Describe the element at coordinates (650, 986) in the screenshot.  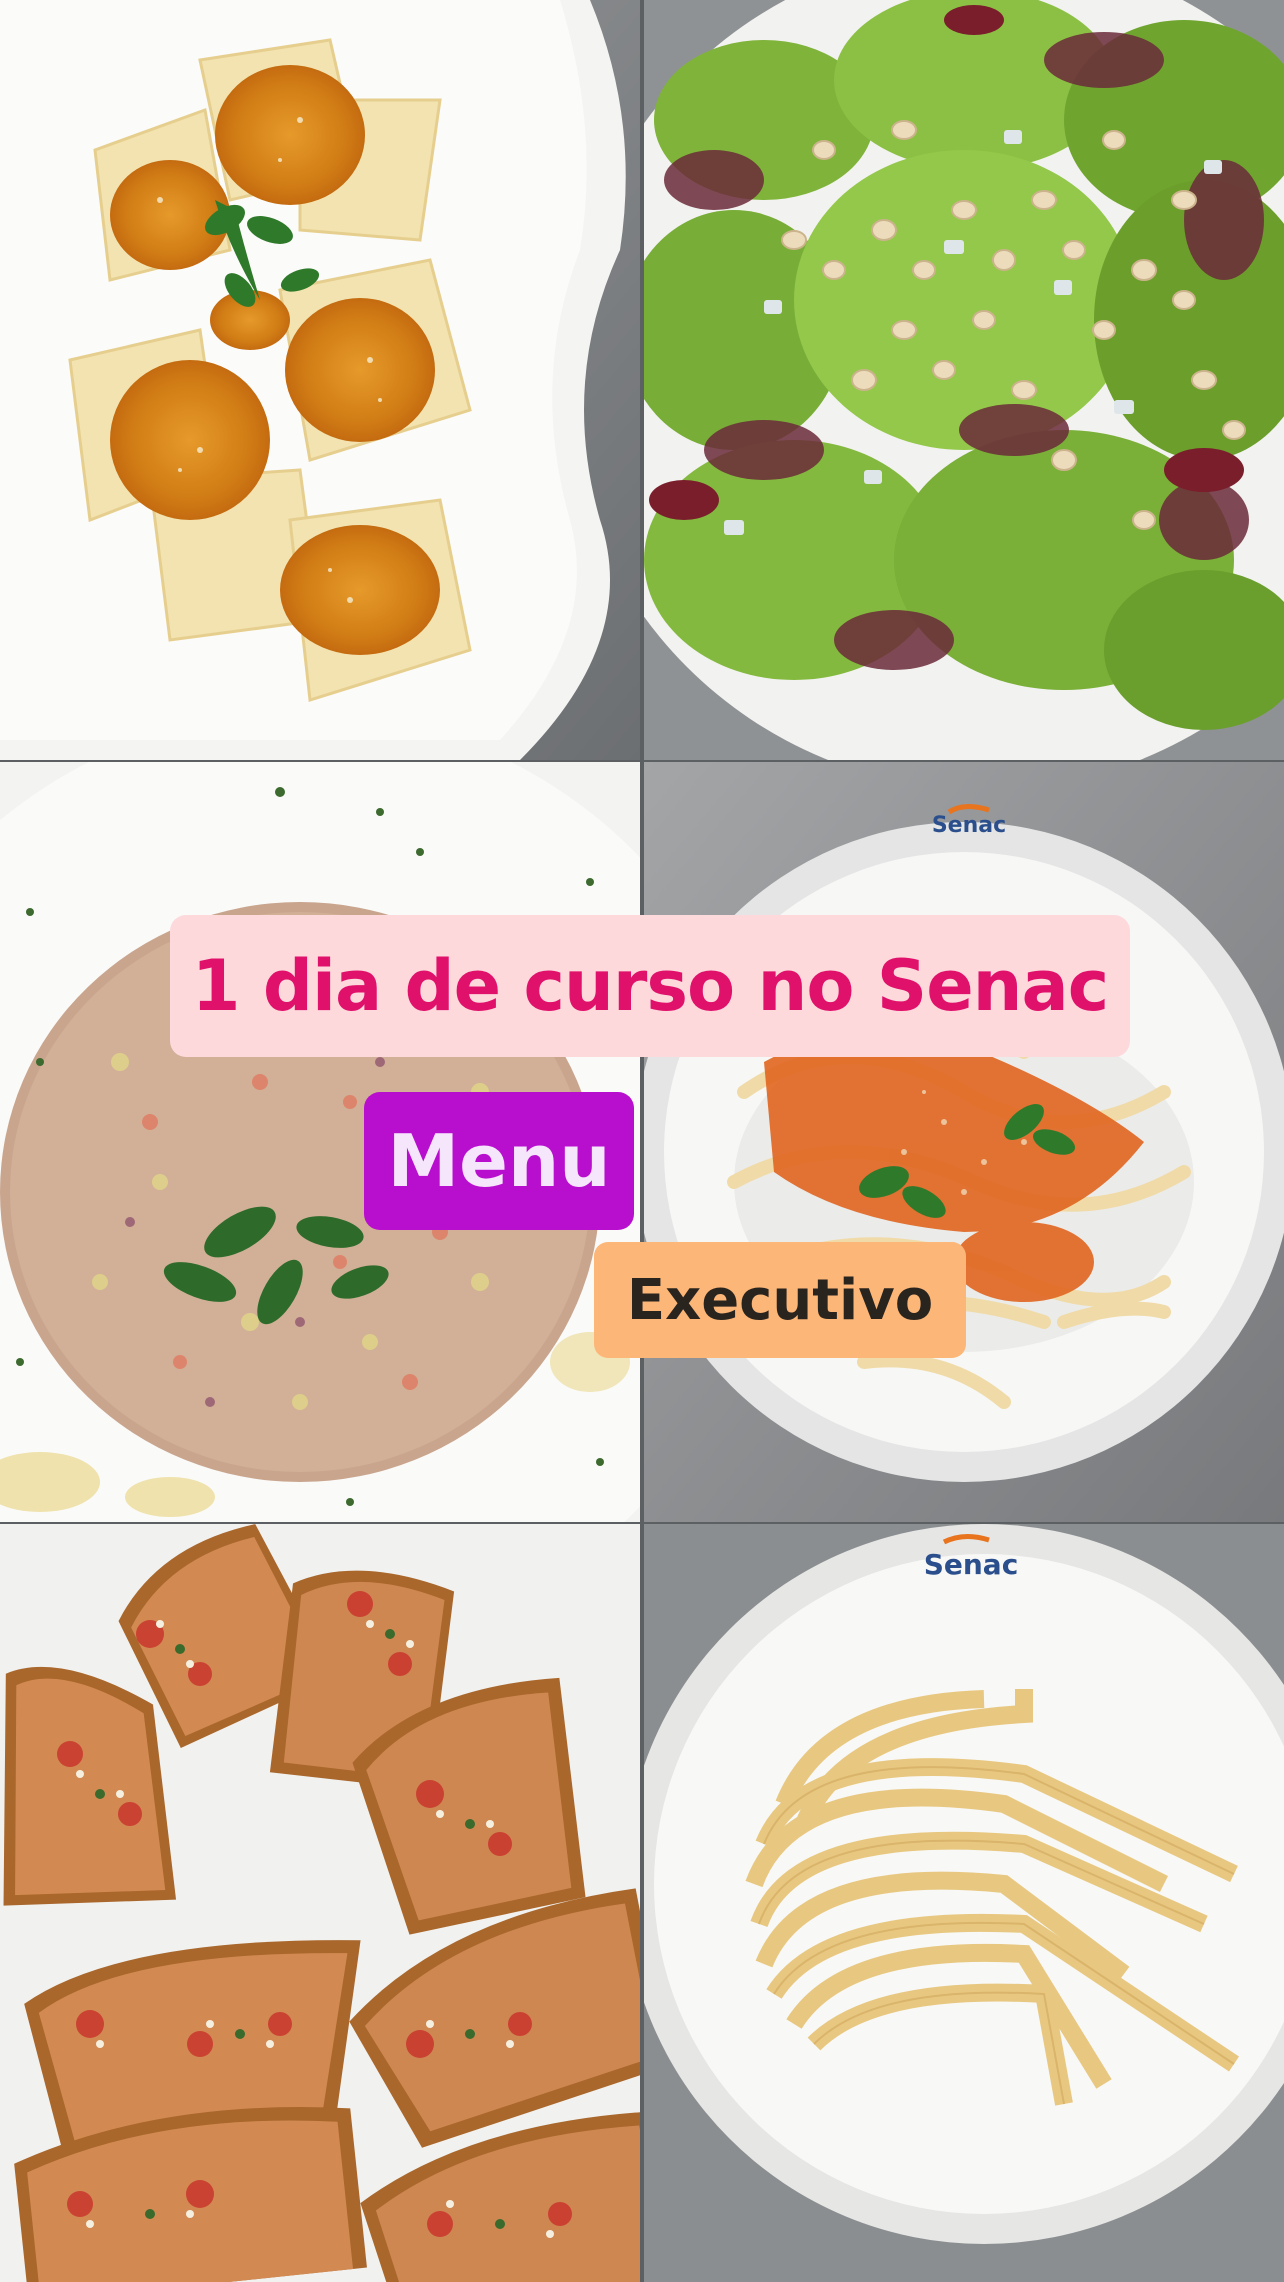
I see `title-tag: 1 dia de curso no Senac` at that location.